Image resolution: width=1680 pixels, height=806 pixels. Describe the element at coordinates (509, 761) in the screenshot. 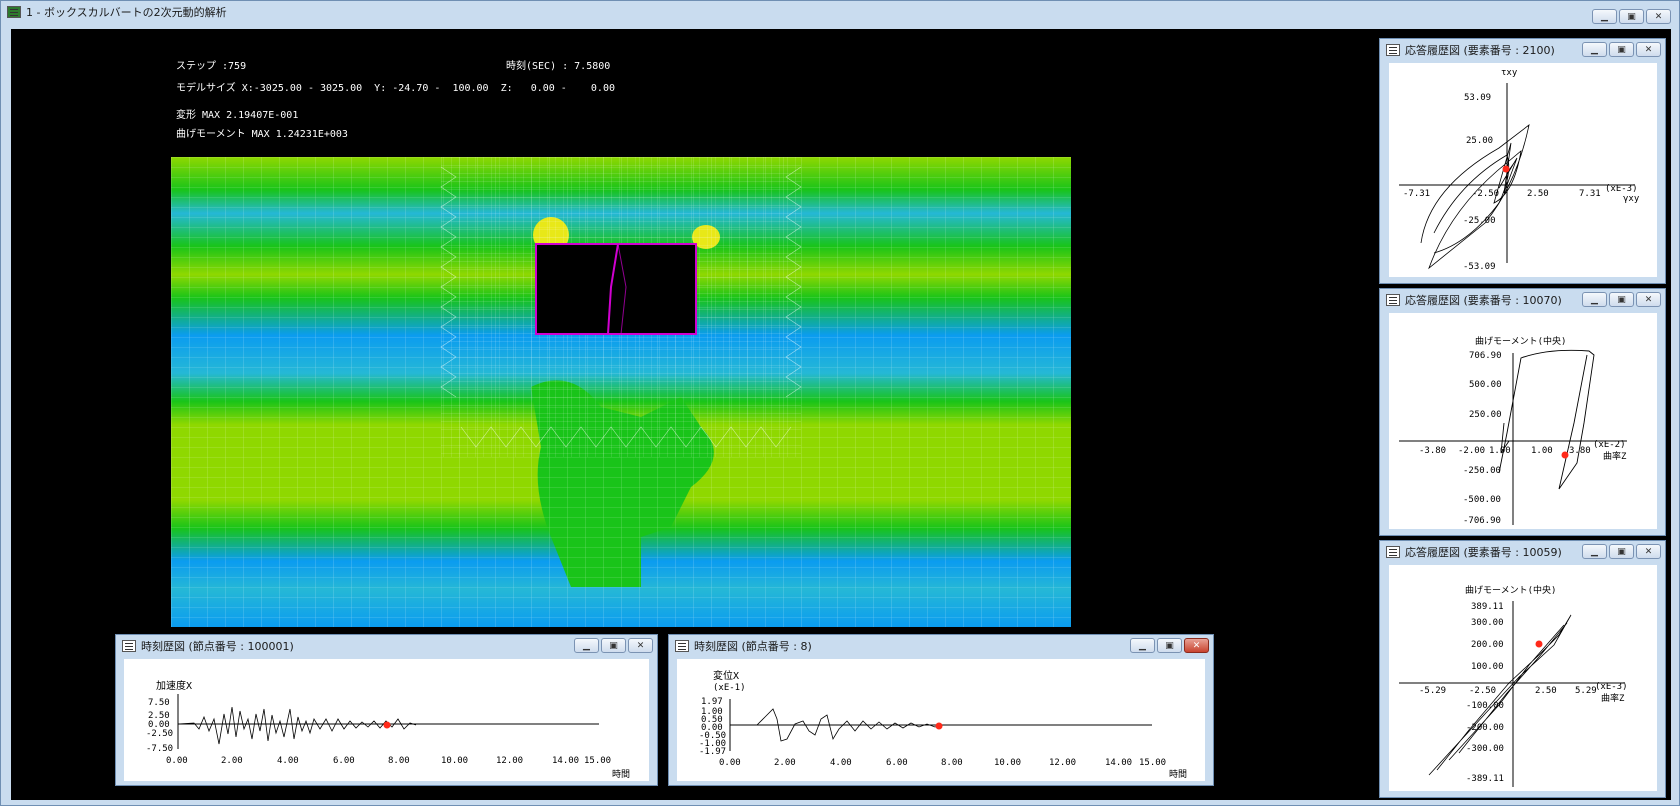

I see `time1-xtick-6: 12.00` at that location.